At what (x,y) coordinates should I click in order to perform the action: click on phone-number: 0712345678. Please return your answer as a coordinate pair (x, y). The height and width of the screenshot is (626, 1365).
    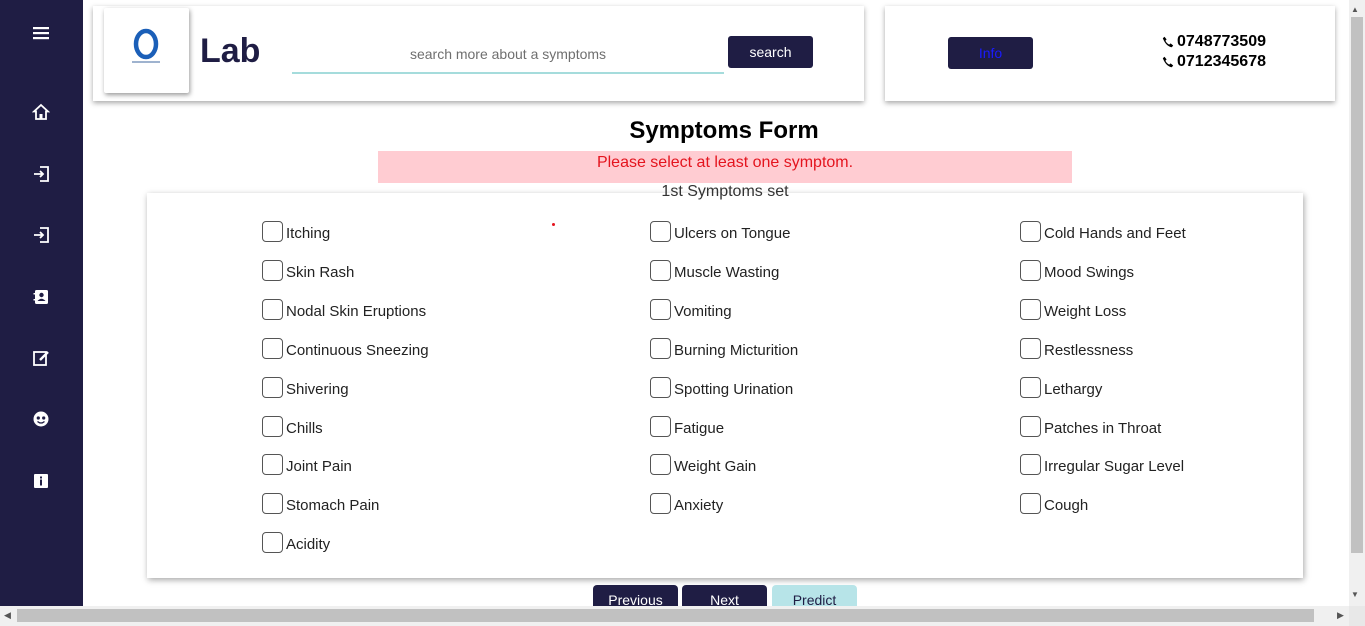
    Looking at the image, I should click on (1221, 61).